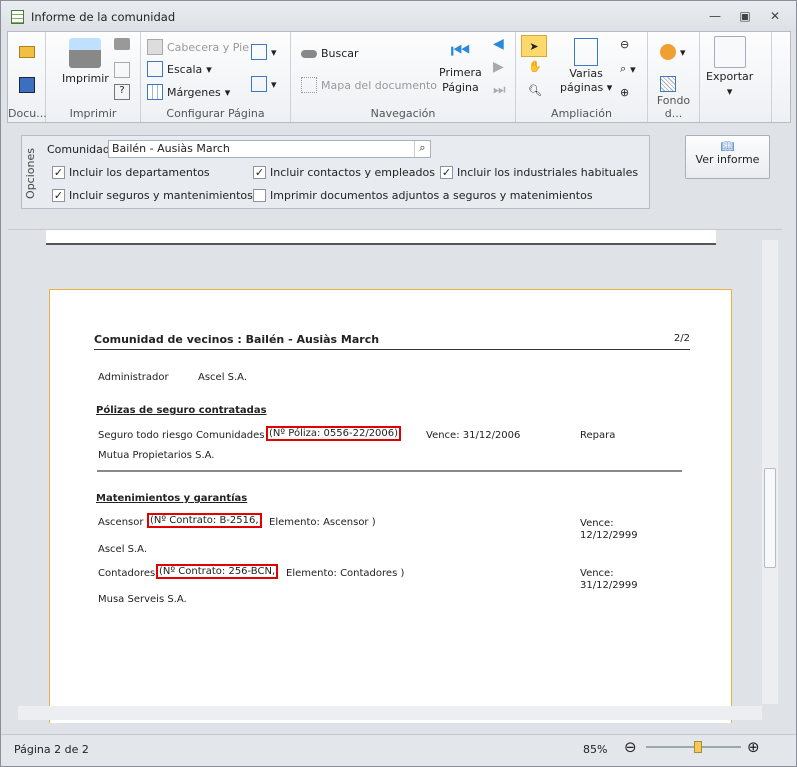 The height and width of the screenshot is (767, 797). Describe the element at coordinates (198, 47) in the screenshot. I see `header-footer-button: Cabecera y Pie` at that location.